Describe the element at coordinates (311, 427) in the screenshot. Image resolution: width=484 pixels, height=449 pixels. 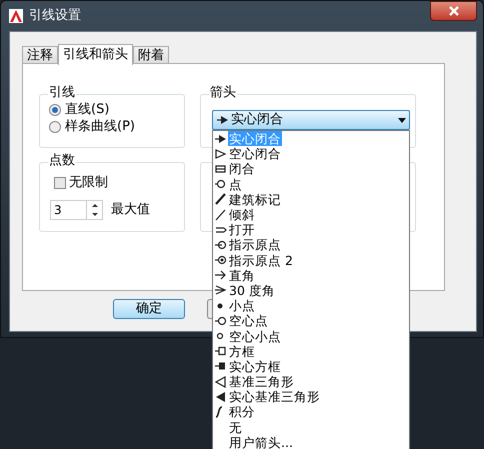
I see `dropdown-option: 无` at that location.